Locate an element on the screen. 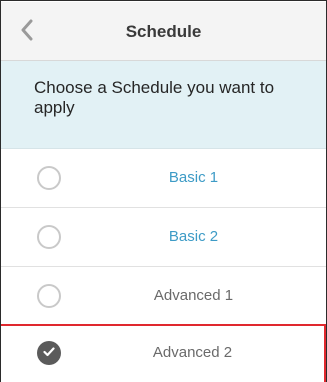 This screenshot has height=382, width=327. schedule-option-label: Advanced 2 is located at coordinates (192, 352).